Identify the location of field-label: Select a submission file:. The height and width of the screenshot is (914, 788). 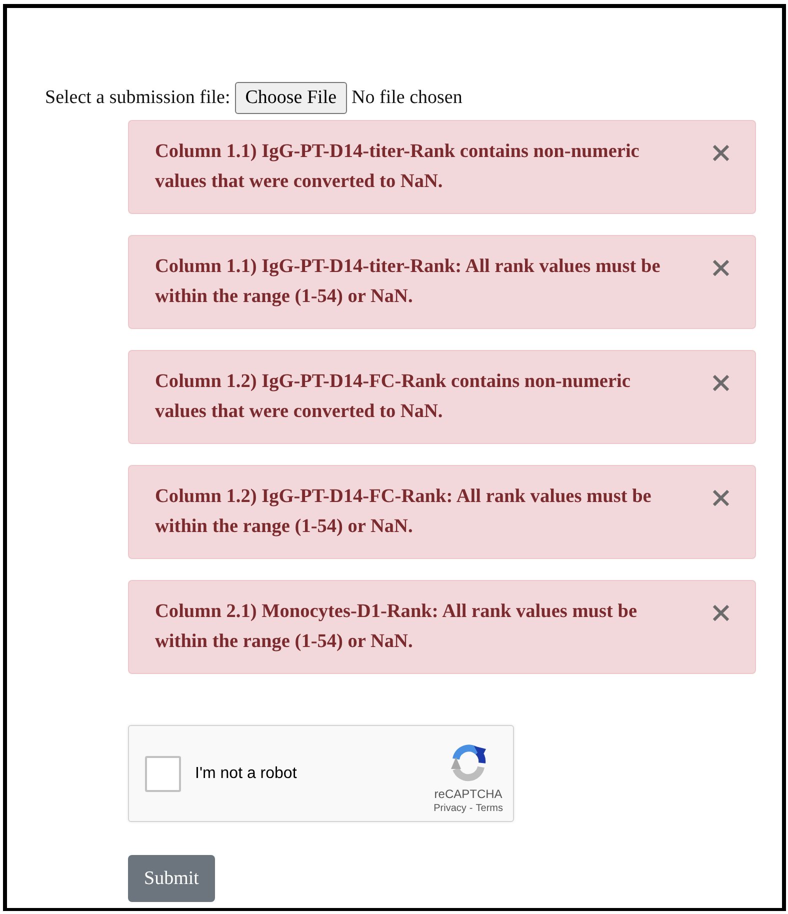
(137, 98).